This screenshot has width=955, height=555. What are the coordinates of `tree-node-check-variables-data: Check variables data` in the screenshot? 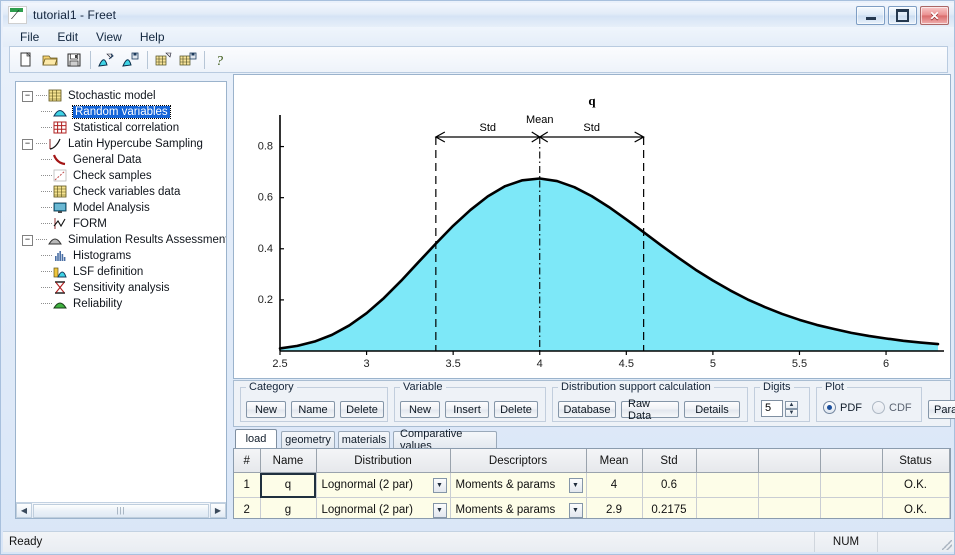 It's located at (124, 192).